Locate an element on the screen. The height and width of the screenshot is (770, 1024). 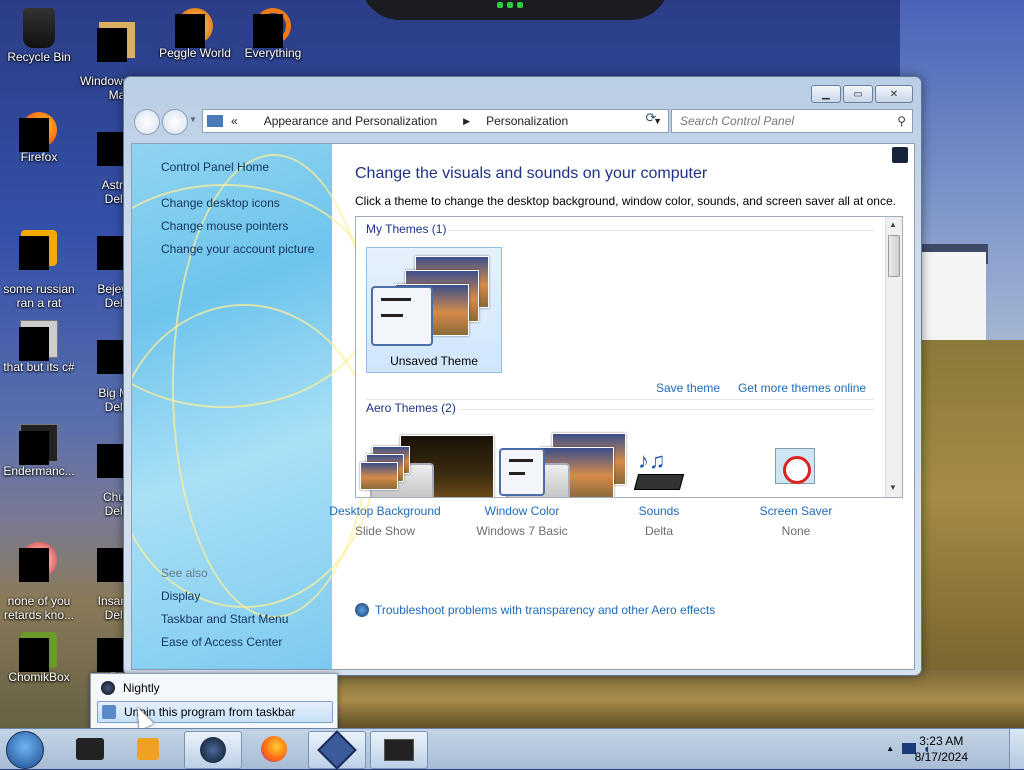
desktop-icon-chomikbox: ChomikBox is located at coordinates (39, 658).